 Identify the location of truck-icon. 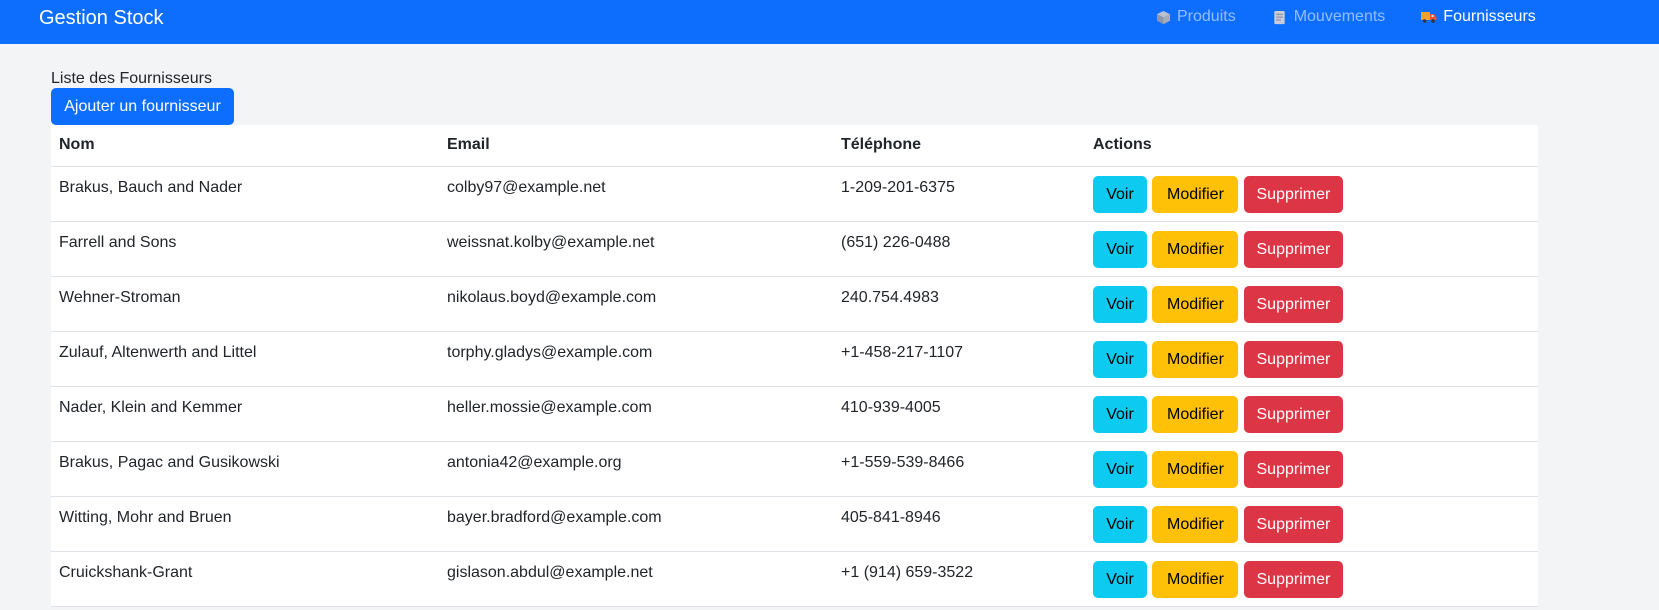
(1429, 17).